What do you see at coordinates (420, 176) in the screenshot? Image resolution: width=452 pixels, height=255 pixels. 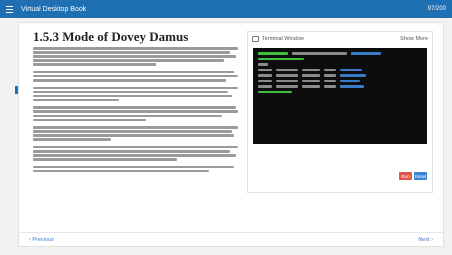 I see `reset-button: Reset` at bounding box center [420, 176].